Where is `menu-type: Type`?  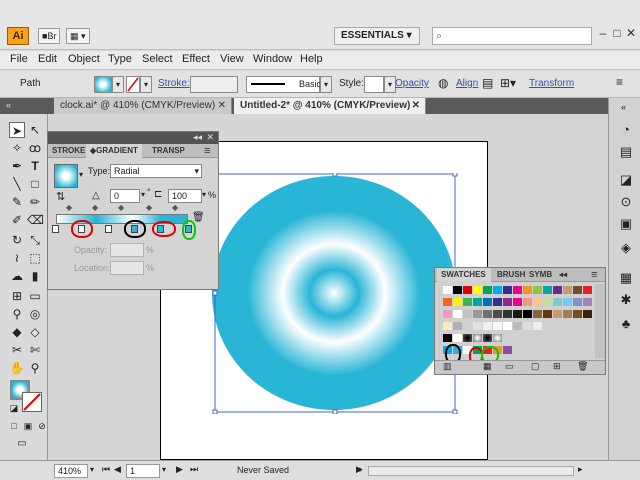 menu-type: Type is located at coordinates (120, 59).